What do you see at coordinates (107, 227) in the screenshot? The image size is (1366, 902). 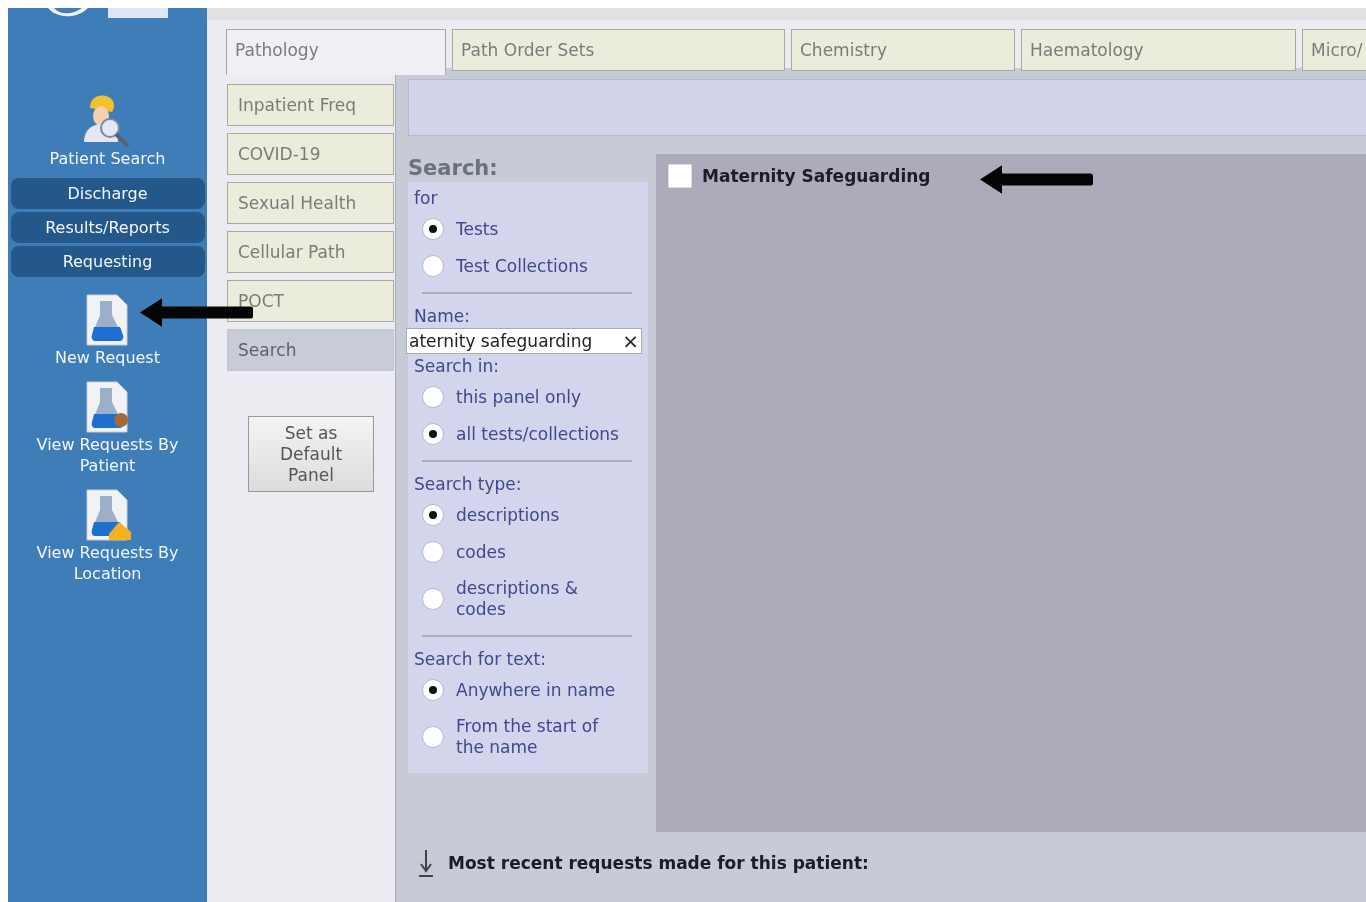 I see `nav-button: Results/Reports` at bounding box center [107, 227].